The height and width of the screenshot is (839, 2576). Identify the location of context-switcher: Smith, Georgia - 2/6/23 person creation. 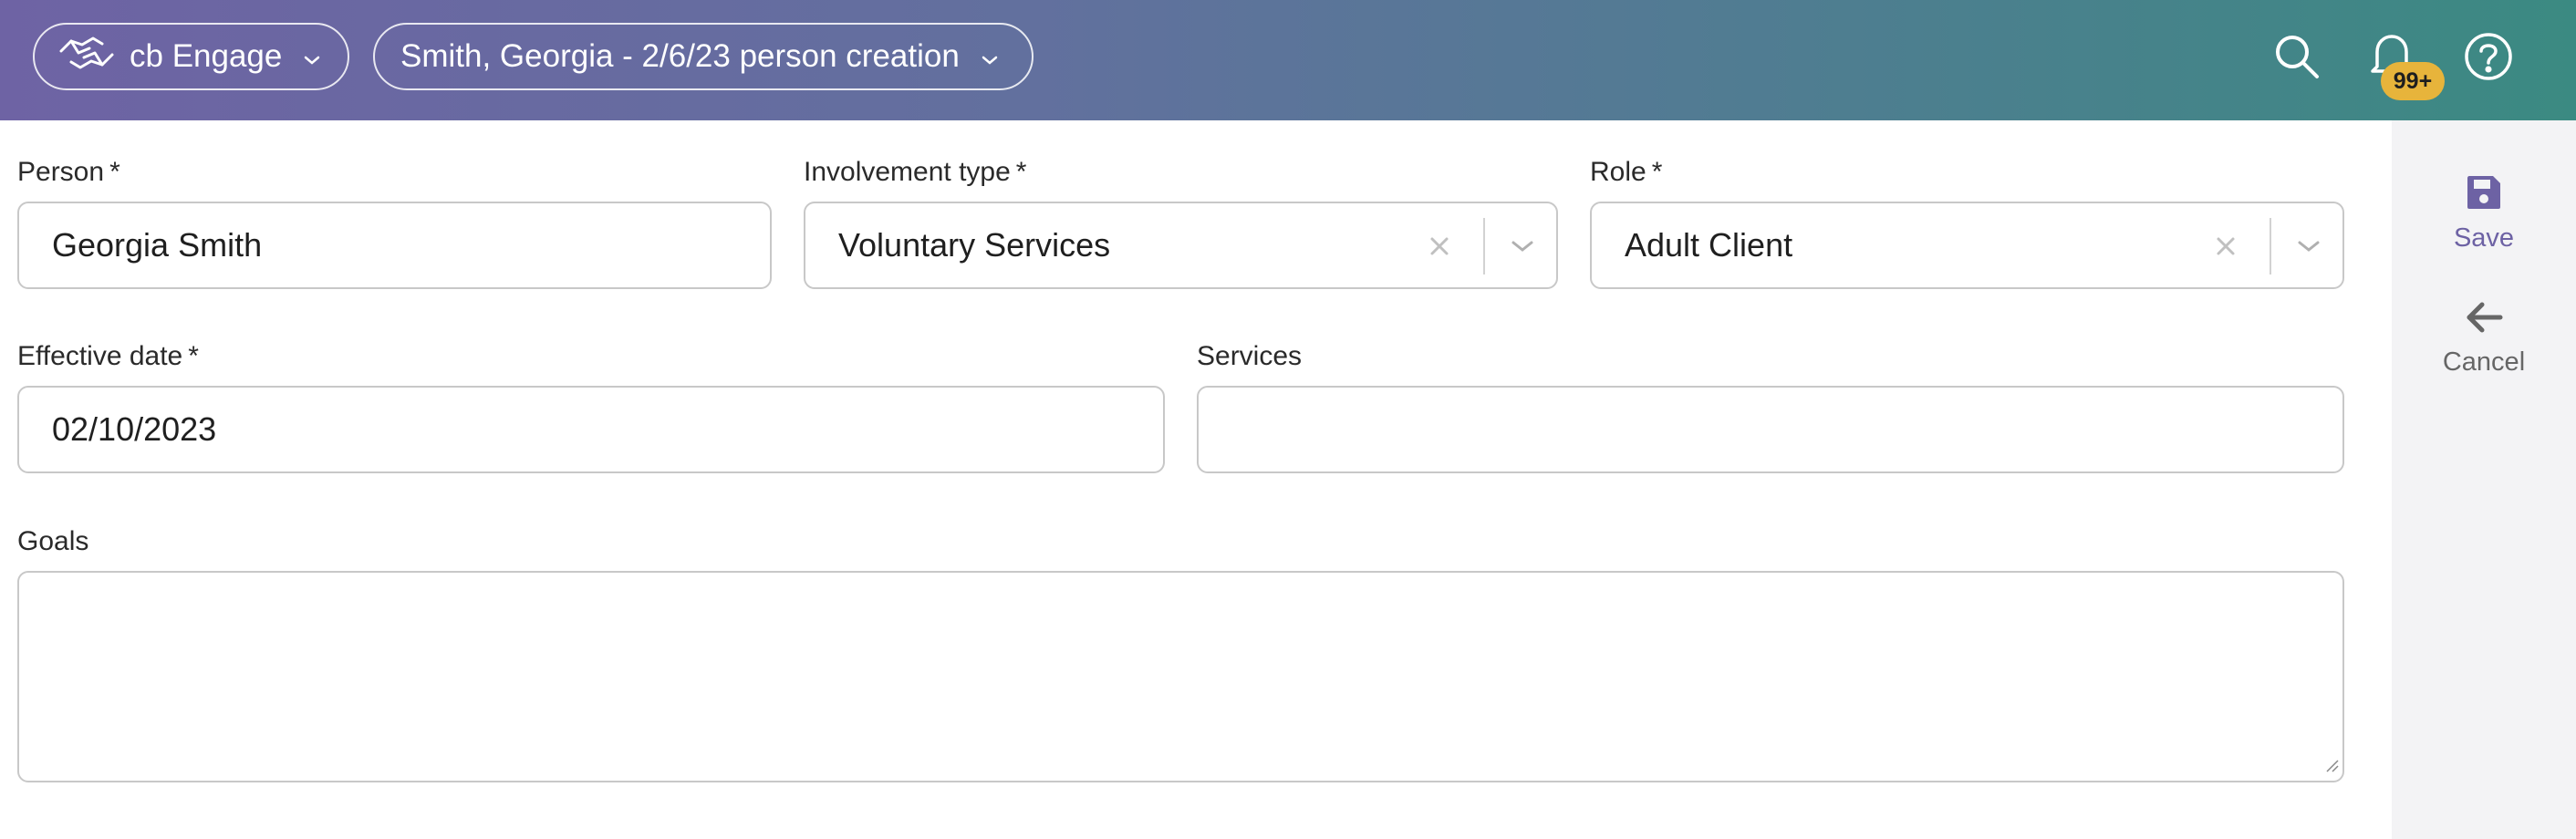
(703, 56).